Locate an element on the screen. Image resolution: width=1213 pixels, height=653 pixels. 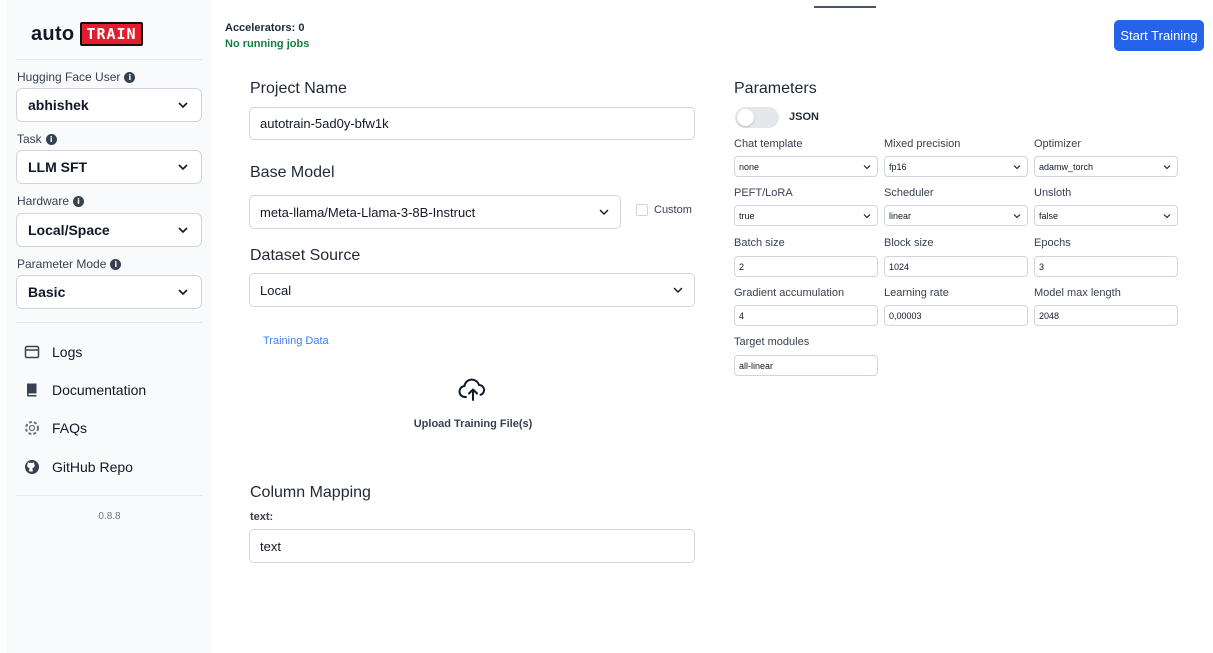
version-label: 0.8.8 is located at coordinates (109, 516).